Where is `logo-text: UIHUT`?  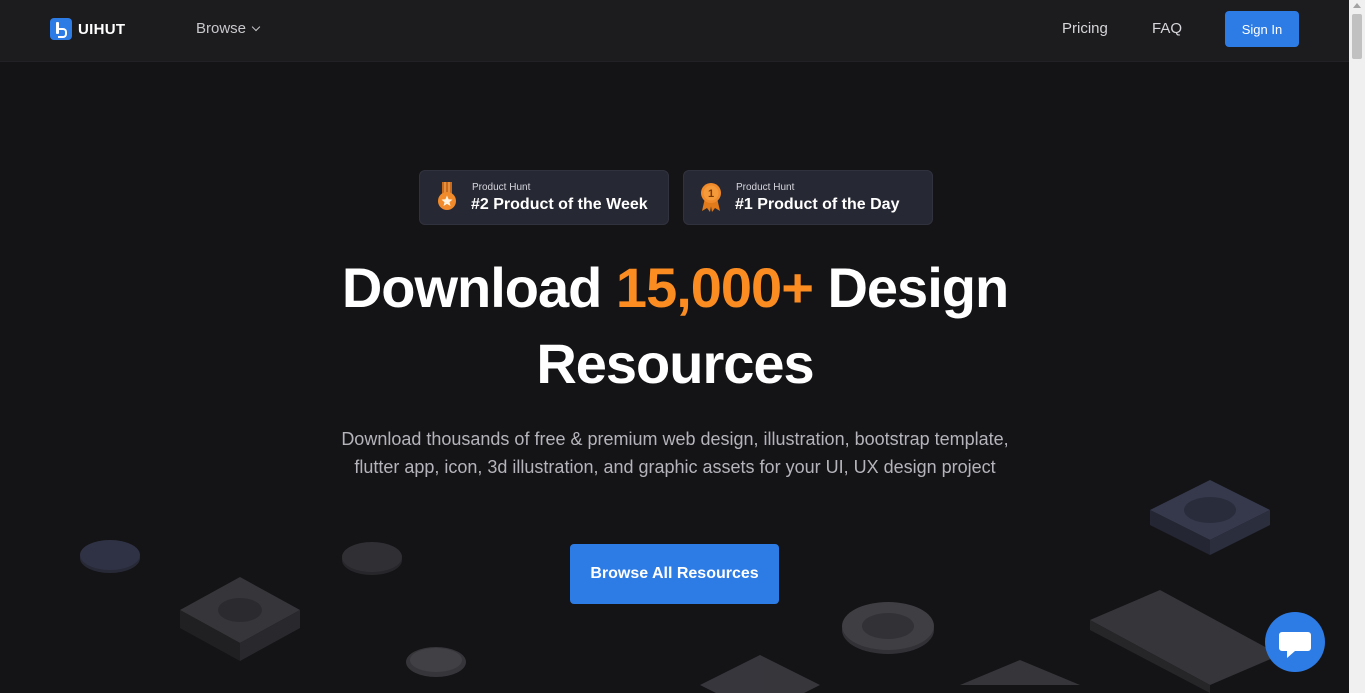 logo-text: UIHUT is located at coordinates (102, 29).